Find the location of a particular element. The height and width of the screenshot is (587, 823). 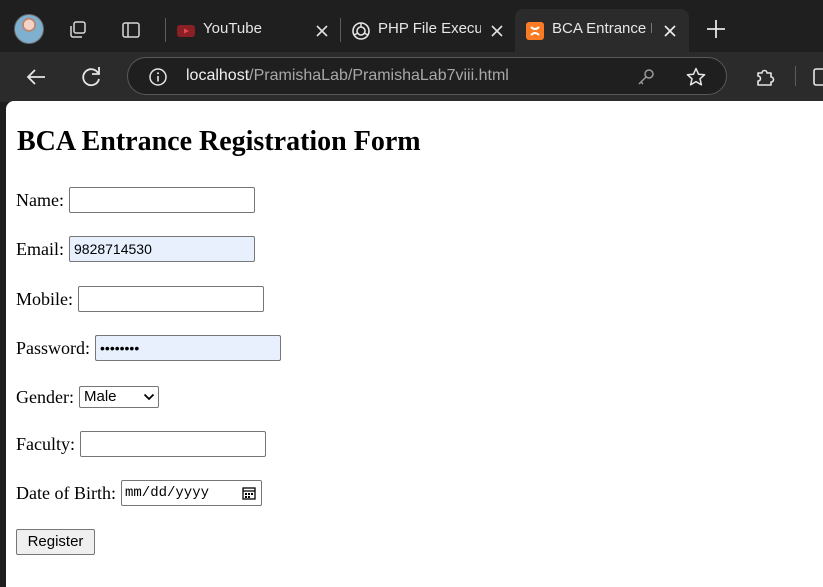

gender-selected-value: Male is located at coordinates (100, 396).